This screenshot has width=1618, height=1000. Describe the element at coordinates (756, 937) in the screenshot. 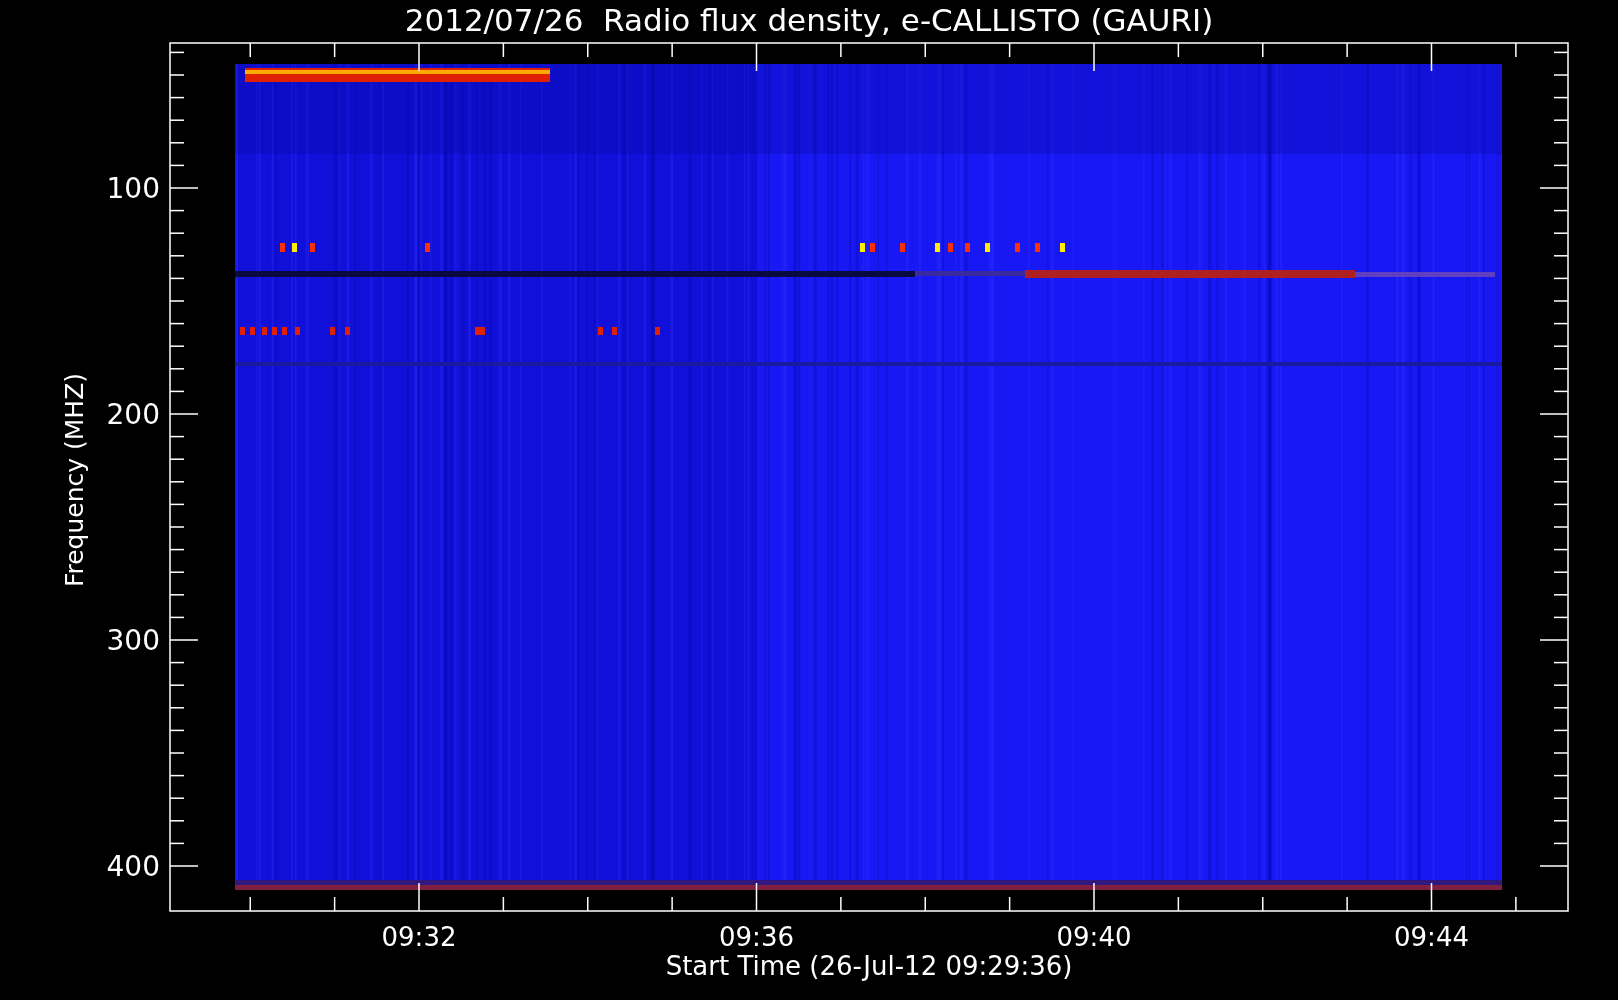

I see `x-tick-label: 09:36` at that location.